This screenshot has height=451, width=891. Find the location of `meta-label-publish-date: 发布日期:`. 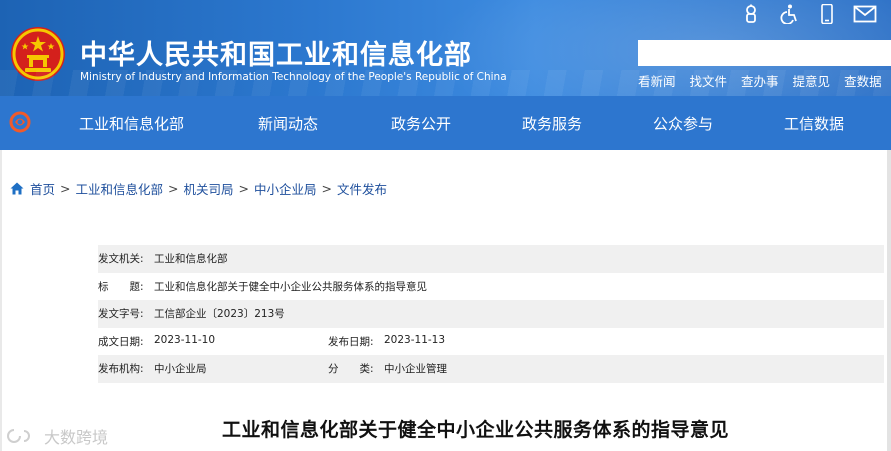

meta-label-publish-date: 发布日期: is located at coordinates (351, 341).